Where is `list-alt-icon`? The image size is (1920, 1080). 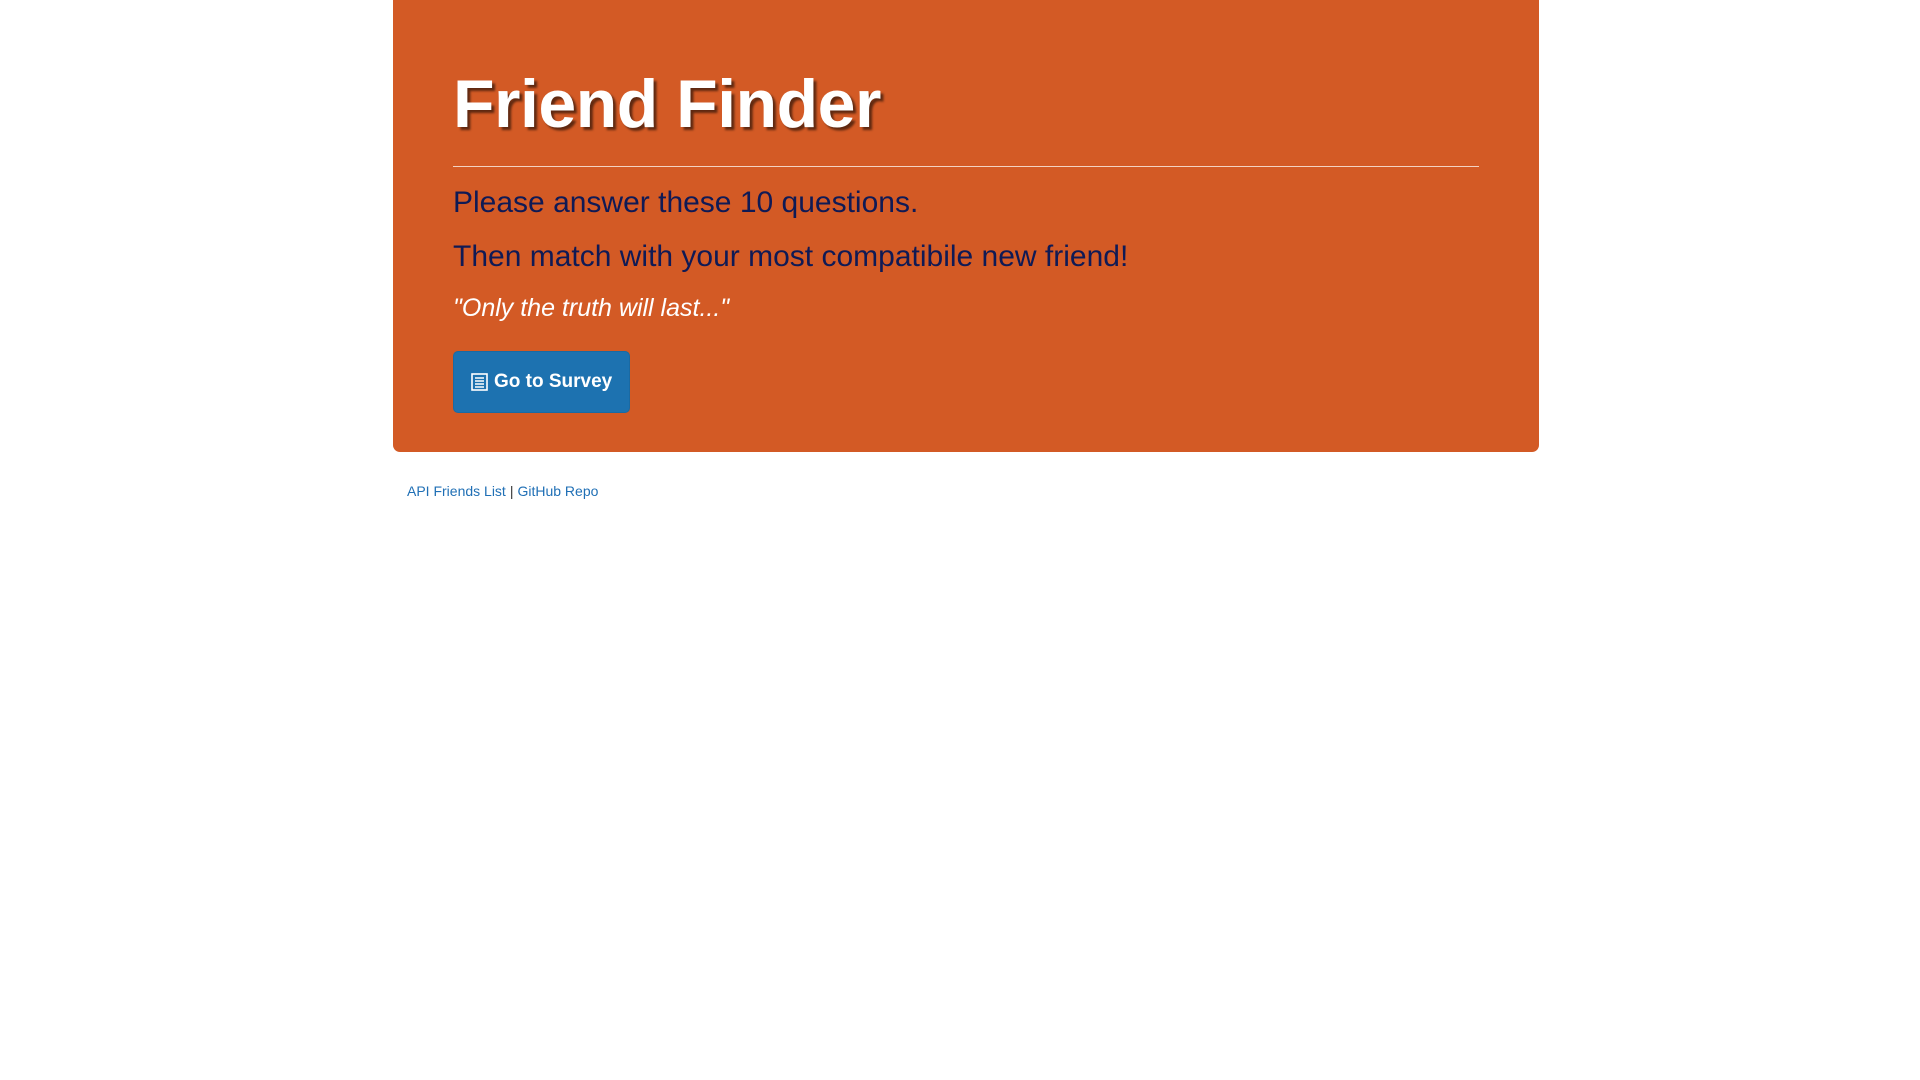 list-alt-icon is located at coordinates (479, 382).